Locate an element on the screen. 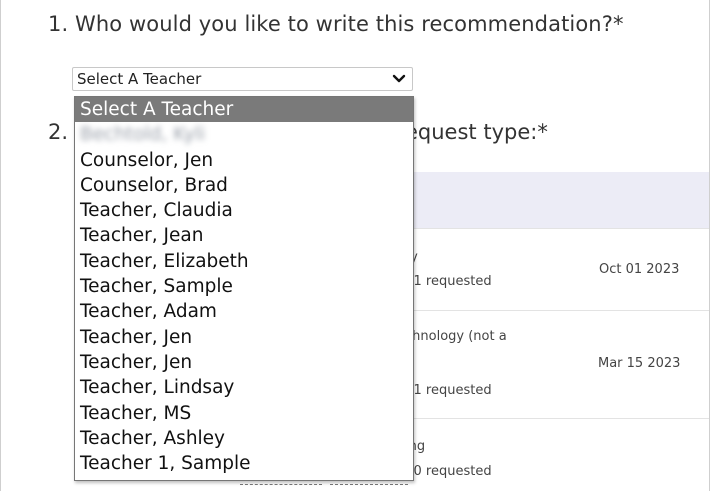  dropdown-option: Teacher, Jean is located at coordinates (244, 235).